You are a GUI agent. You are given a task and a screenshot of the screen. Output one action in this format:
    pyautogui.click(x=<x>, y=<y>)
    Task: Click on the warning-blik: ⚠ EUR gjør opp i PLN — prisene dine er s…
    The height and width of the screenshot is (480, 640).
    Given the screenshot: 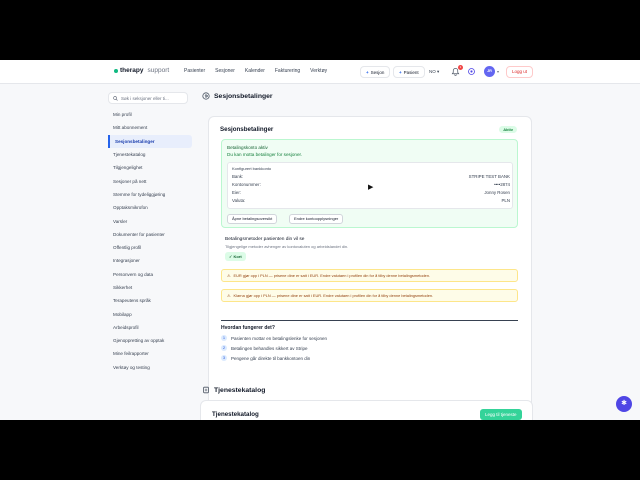 What is the action you would take?
    pyautogui.click(x=369, y=275)
    